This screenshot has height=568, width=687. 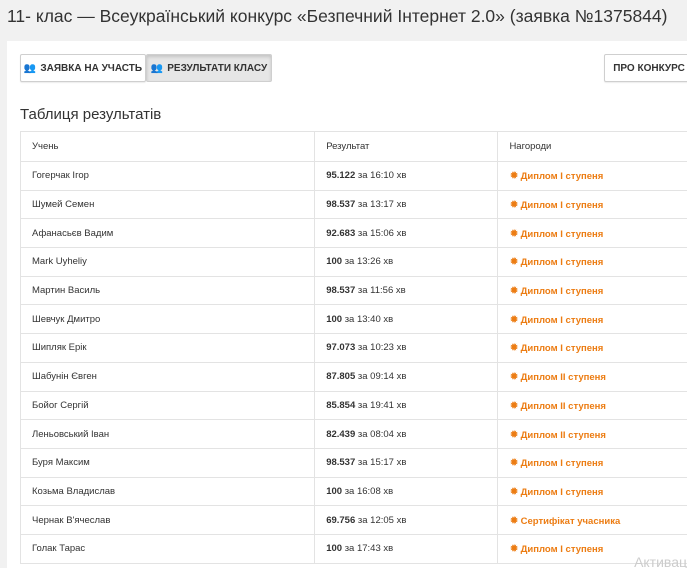 What do you see at coordinates (167, 319) in the screenshot?
I see `student-name: Шевчук Дмитро` at bounding box center [167, 319].